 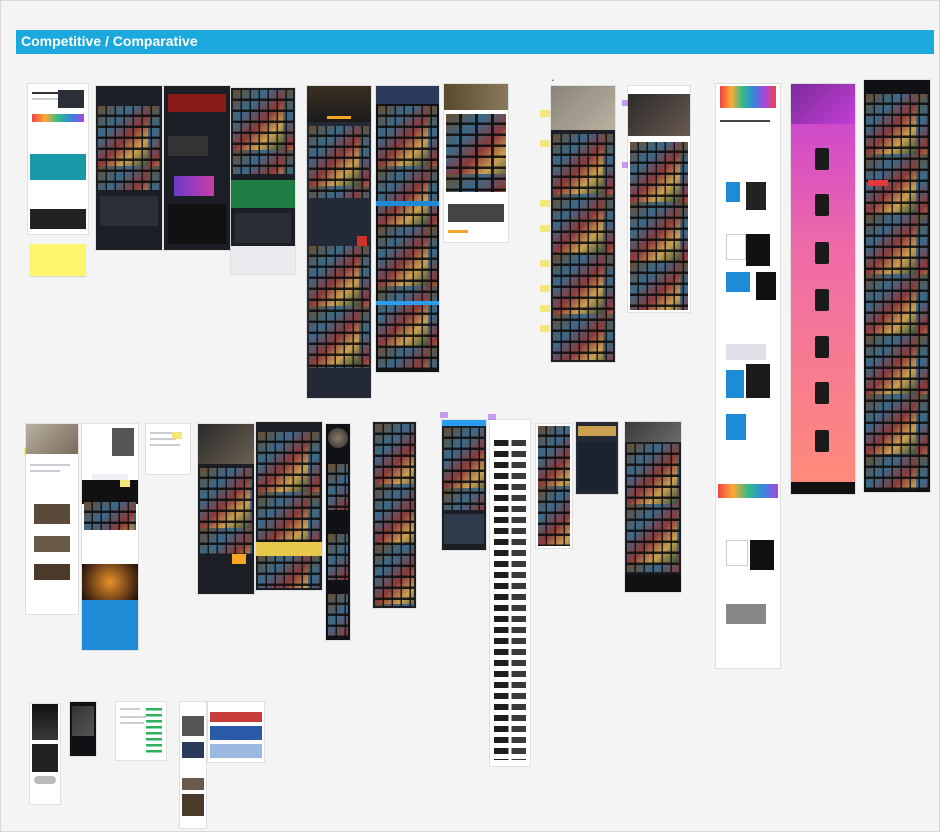 I want to click on frame-label: •, so click(x=553, y=81).